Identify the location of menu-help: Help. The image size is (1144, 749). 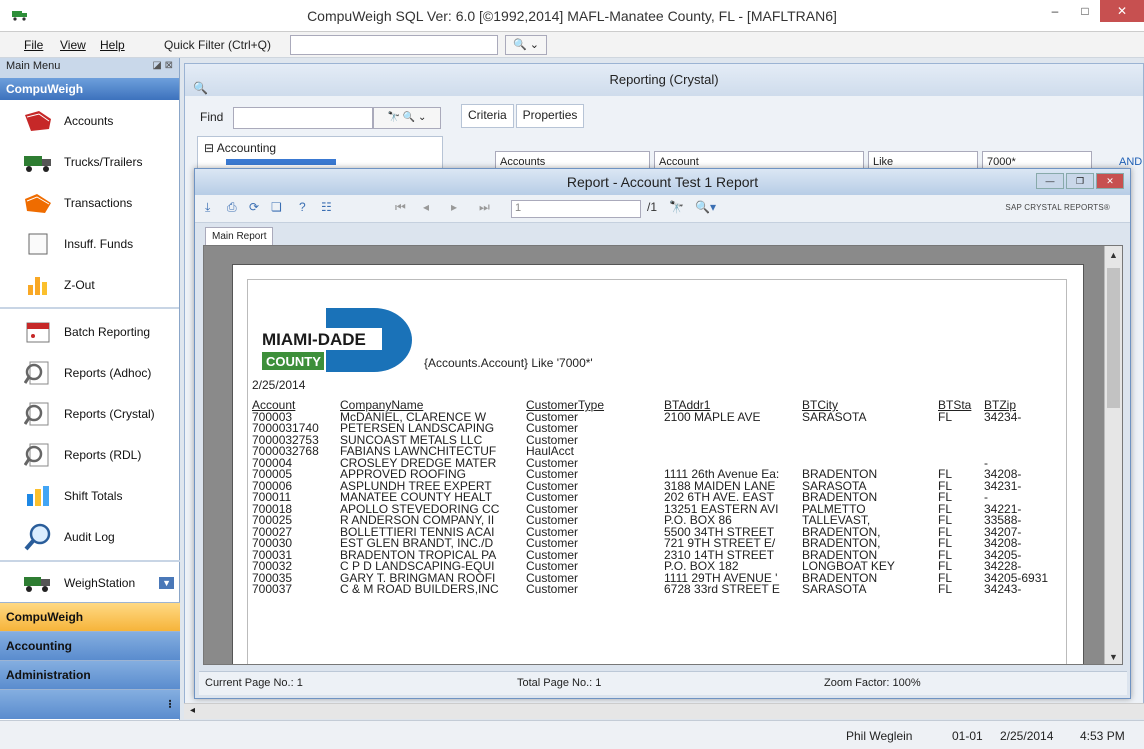
(112, 45).